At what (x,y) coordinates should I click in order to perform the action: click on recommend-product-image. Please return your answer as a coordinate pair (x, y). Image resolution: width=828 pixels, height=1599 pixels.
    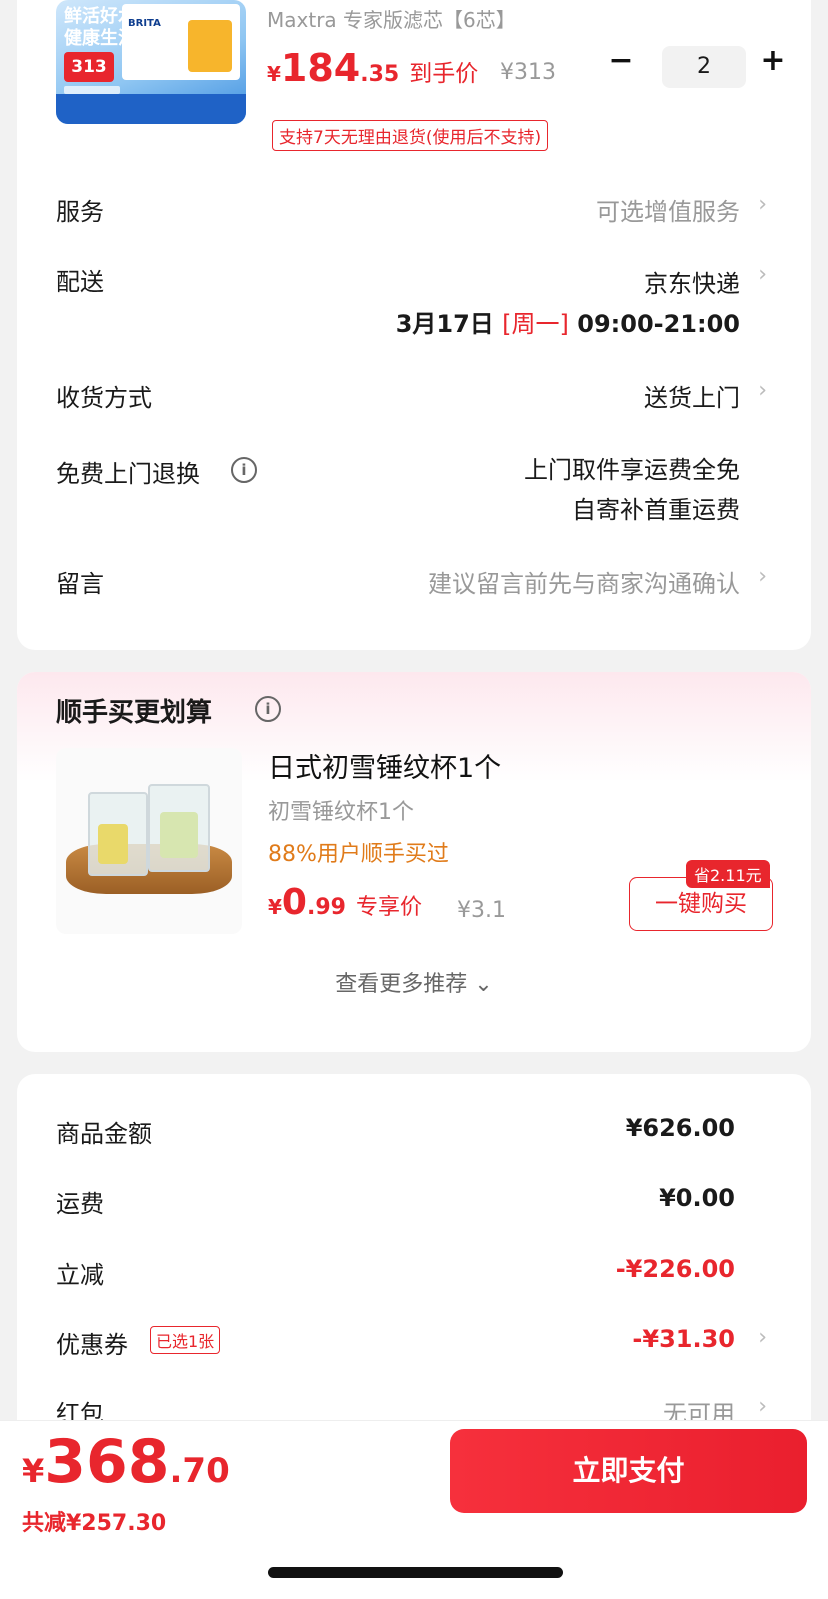
    Looking at the image, I should click on (149, 841).